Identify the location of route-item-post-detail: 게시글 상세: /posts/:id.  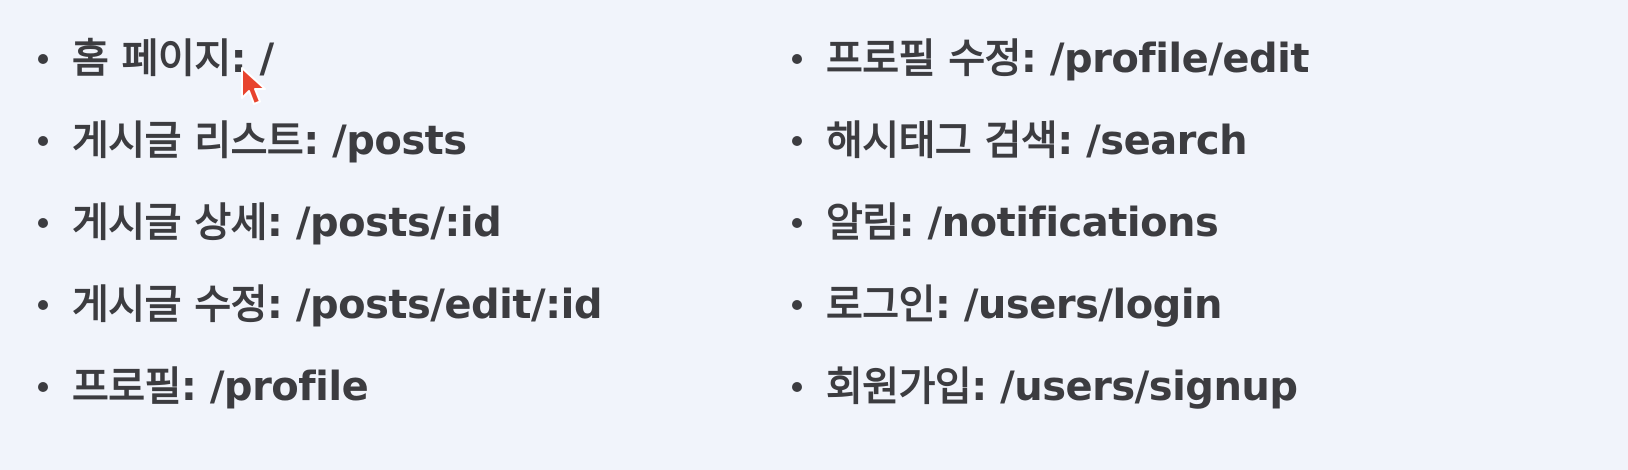
(319, 223).